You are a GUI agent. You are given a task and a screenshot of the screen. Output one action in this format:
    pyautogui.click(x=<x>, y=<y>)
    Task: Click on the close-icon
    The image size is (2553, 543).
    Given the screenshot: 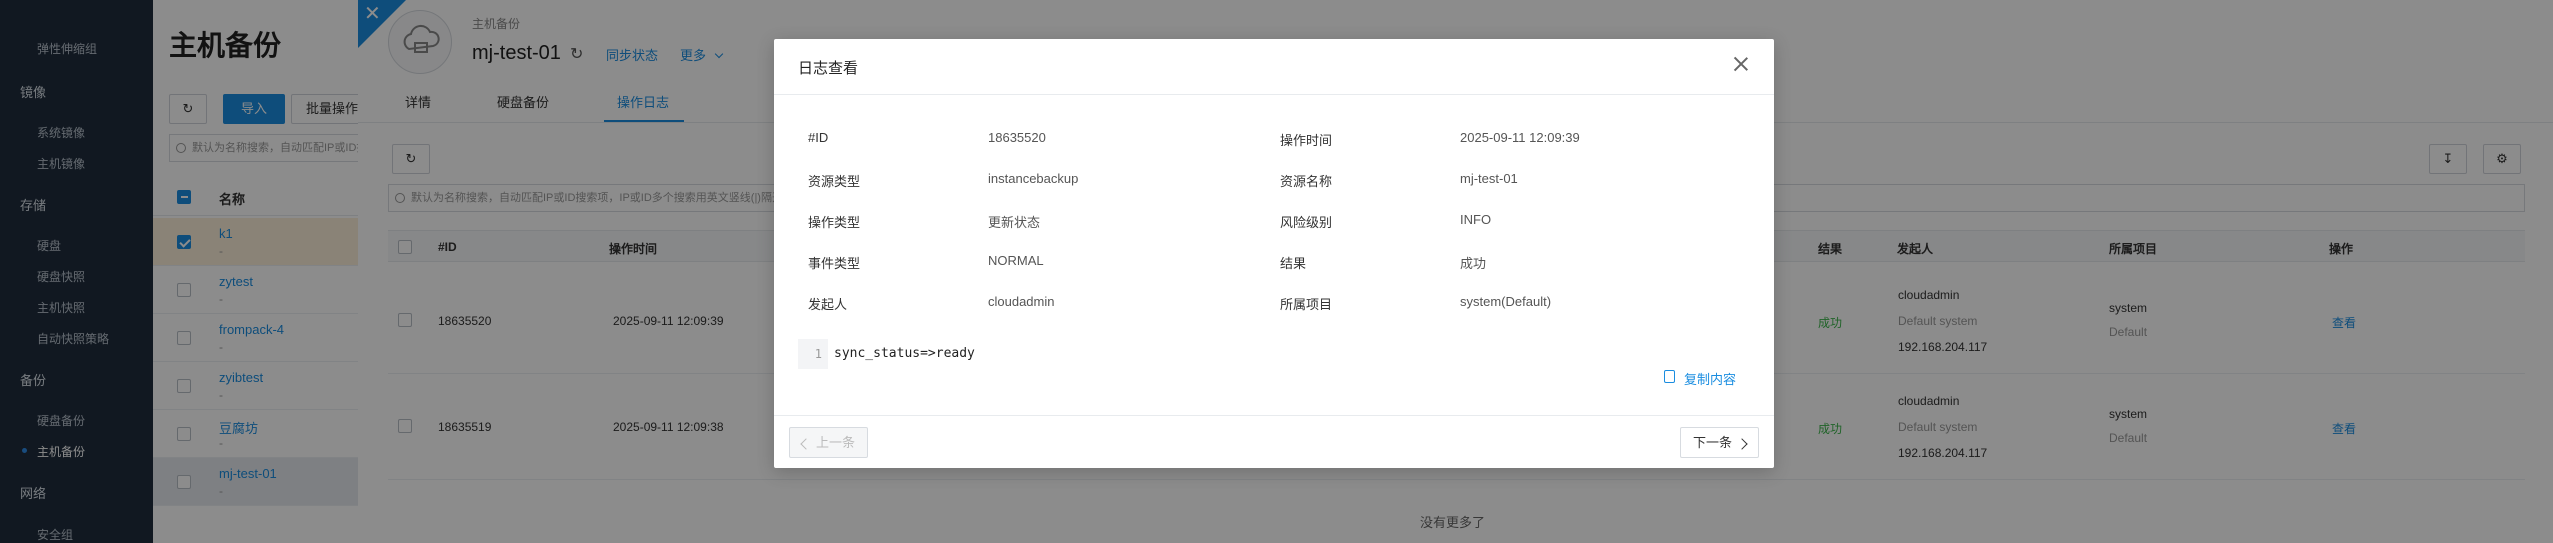 What is the action you would take?
    pyautogui.click(x=1741, y=64)
    